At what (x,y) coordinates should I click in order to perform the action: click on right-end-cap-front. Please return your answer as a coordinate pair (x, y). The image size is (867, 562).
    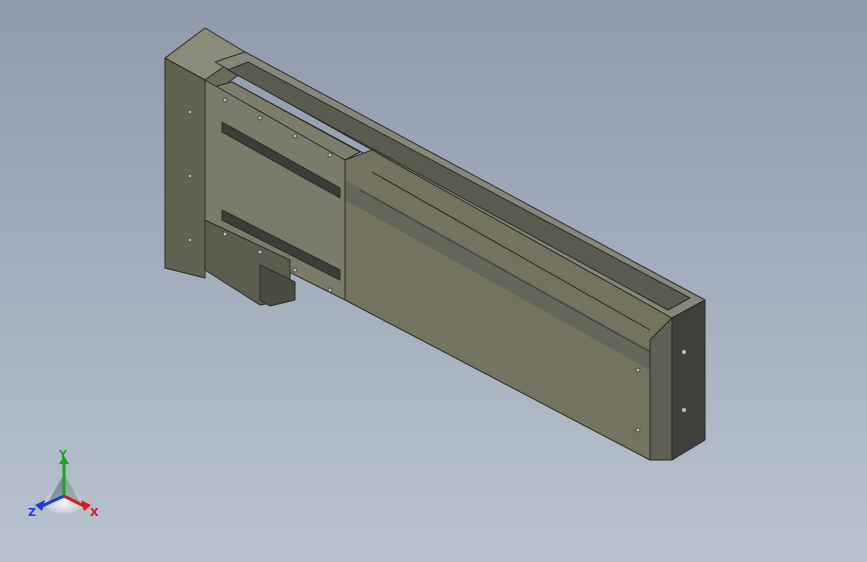
    Looking at the image, I should click on (688, 380).